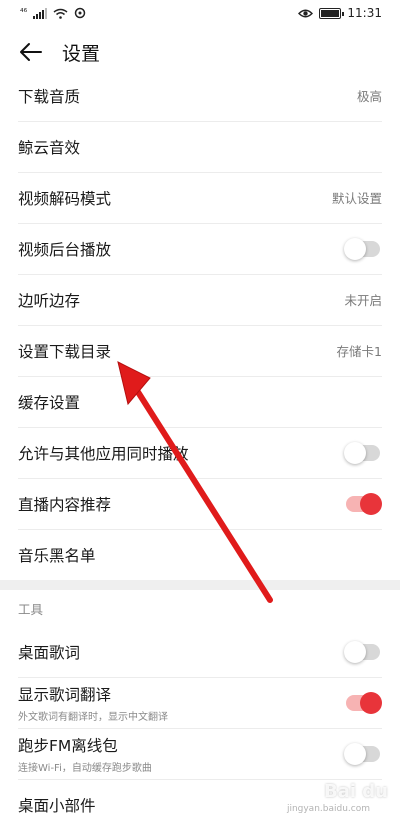 The image size is (400, 816). What do you see at coordinates (306, 13) in the screenshot?
I see `eye-icon` at bounding box center [306, 13].